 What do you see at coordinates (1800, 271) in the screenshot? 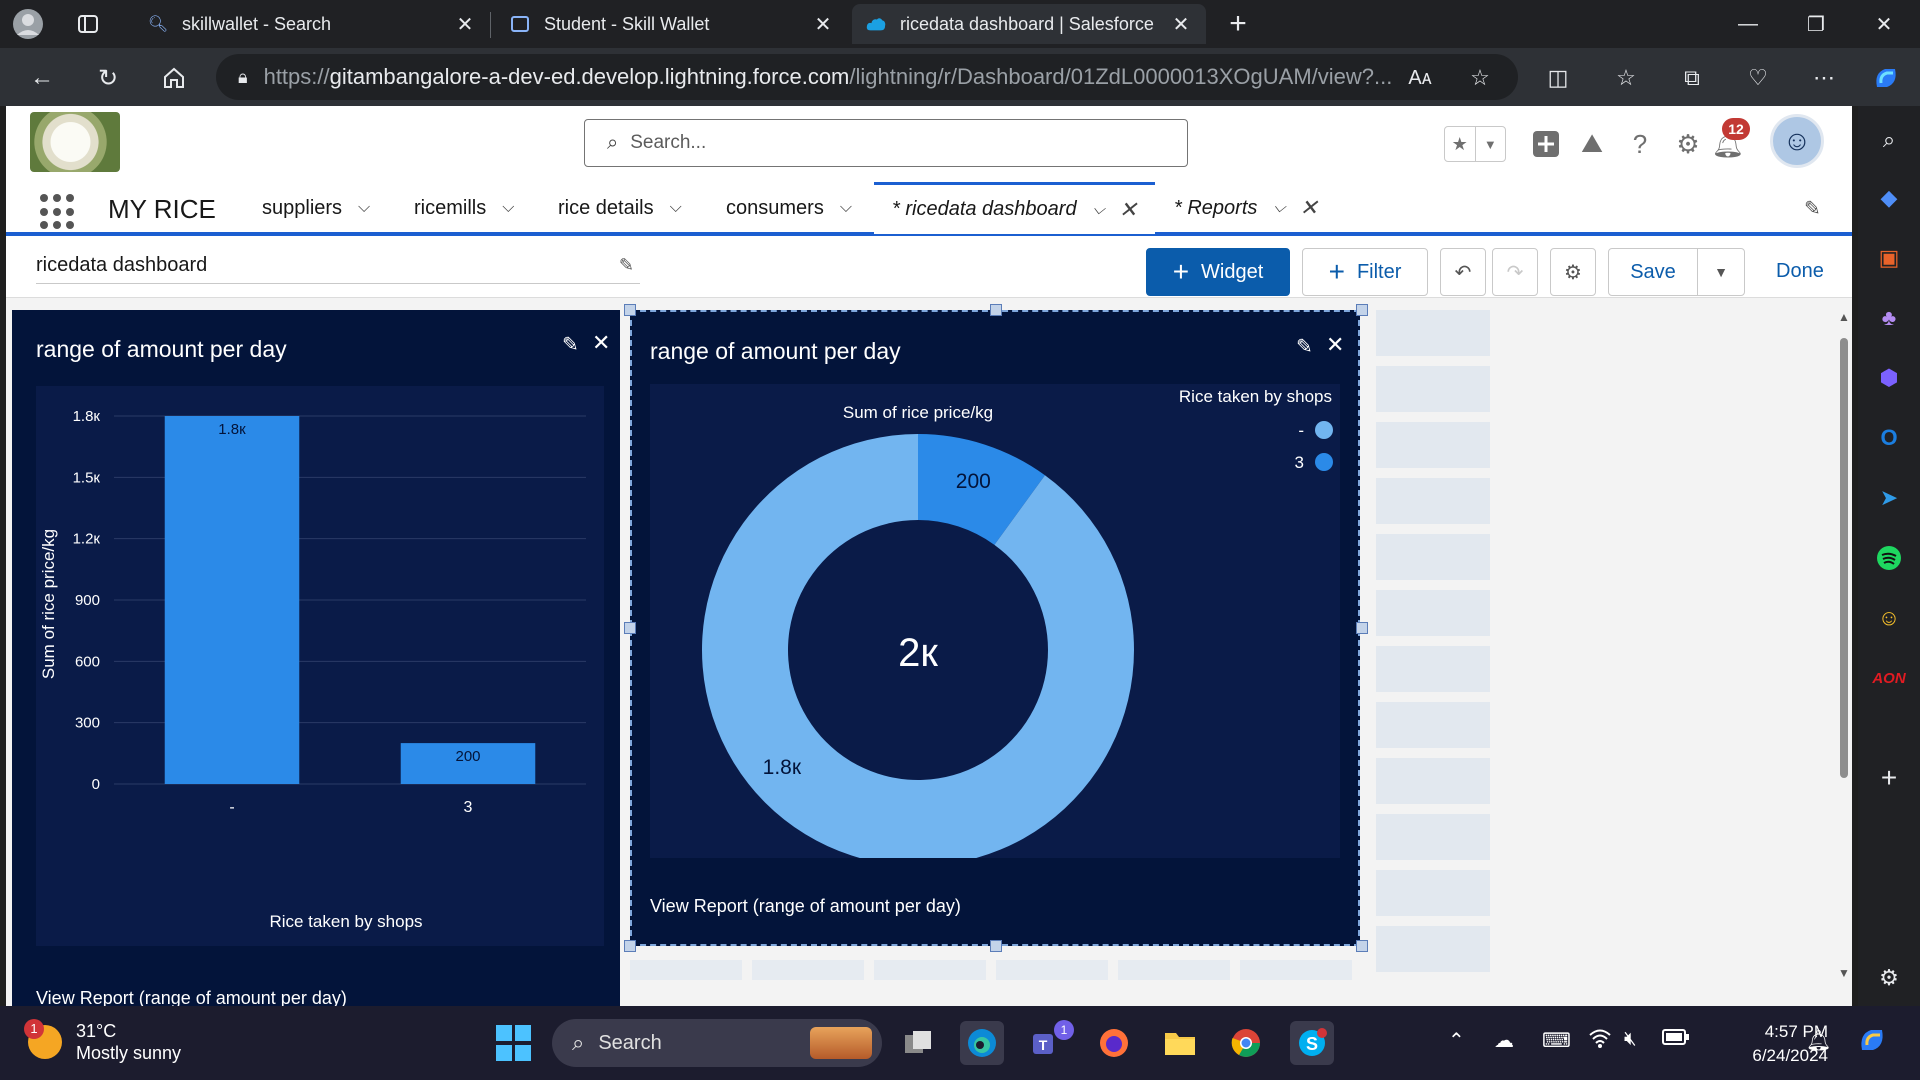
I see `done-button: Done` at bounding box center [1800, 271].